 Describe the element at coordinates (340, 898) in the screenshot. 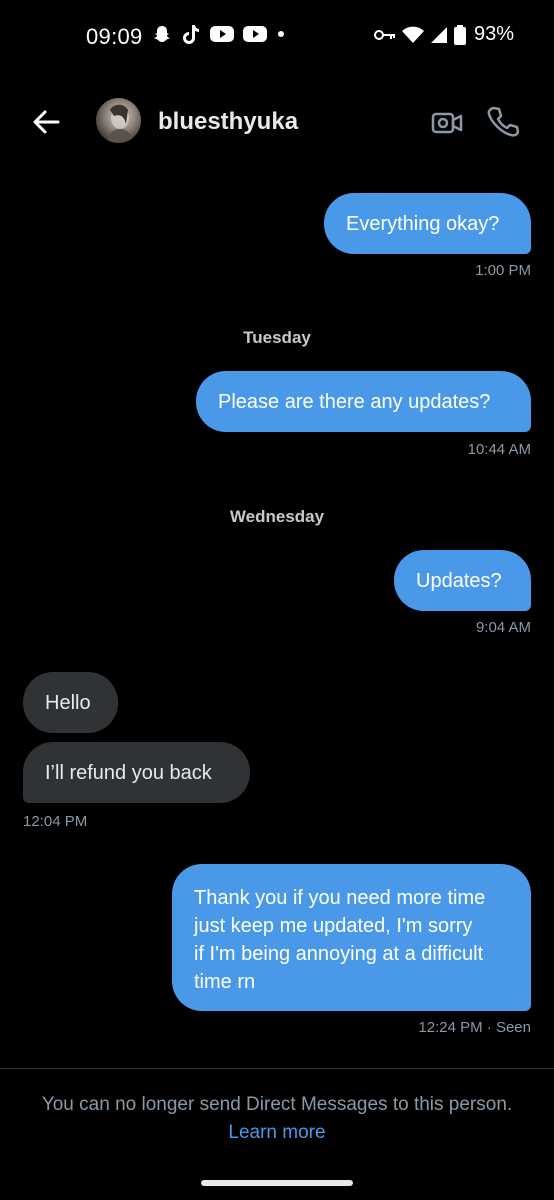

I see `message-text-line: Thank you if you need more time` at that location.